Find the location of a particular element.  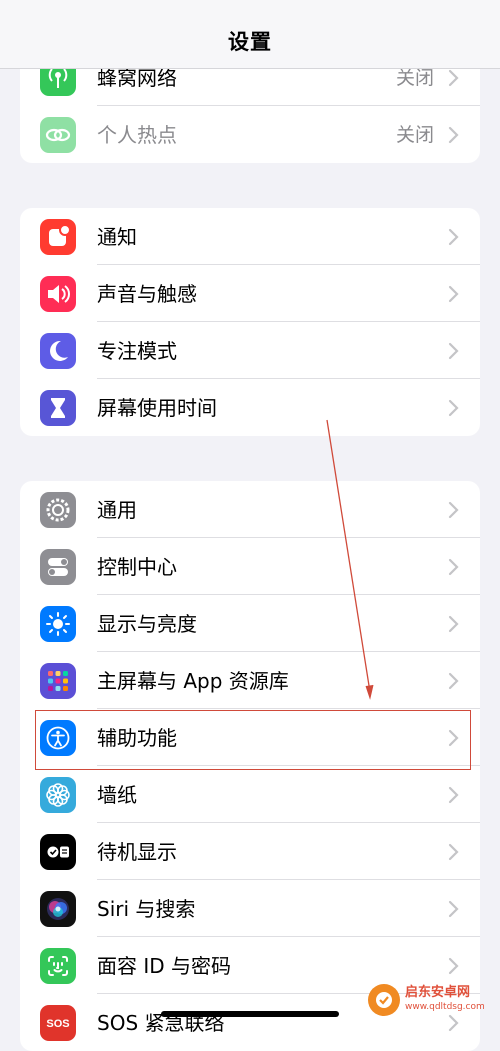

watermark: 启东安卓网 www.qdltdsg.com is located at coordinates (431, 1000).